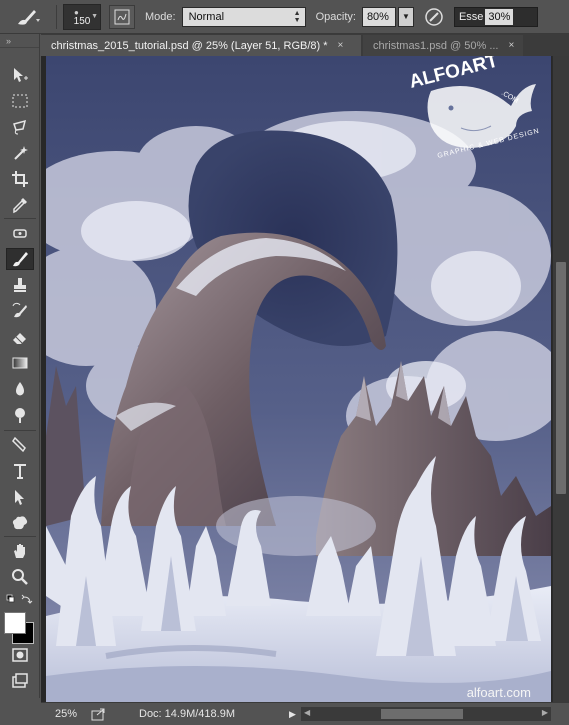 The width and height of the screenshot is (569, 725). I want to click on brush-preset-picker: ● 150 ▼, so click(82, 16).